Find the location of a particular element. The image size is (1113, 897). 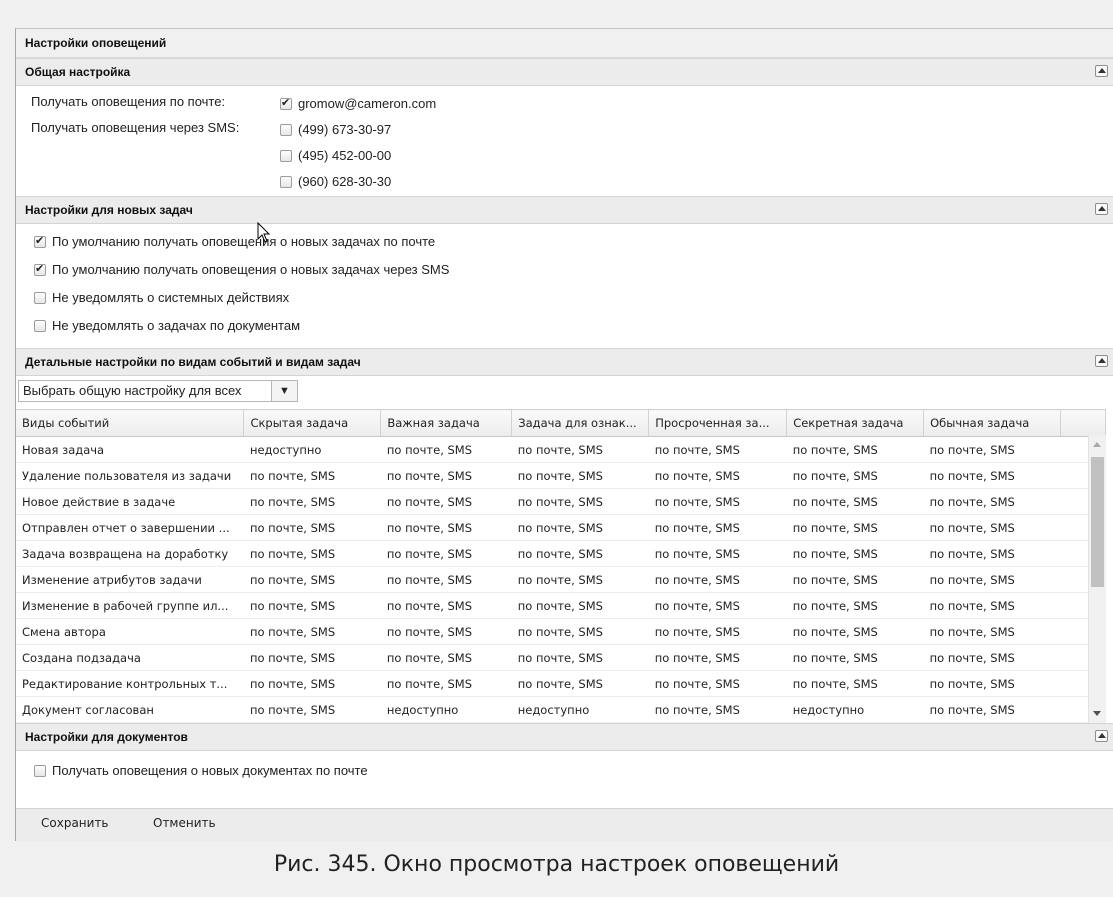

grid-vertical-scrollbar is located at coordinates (1097, 579).